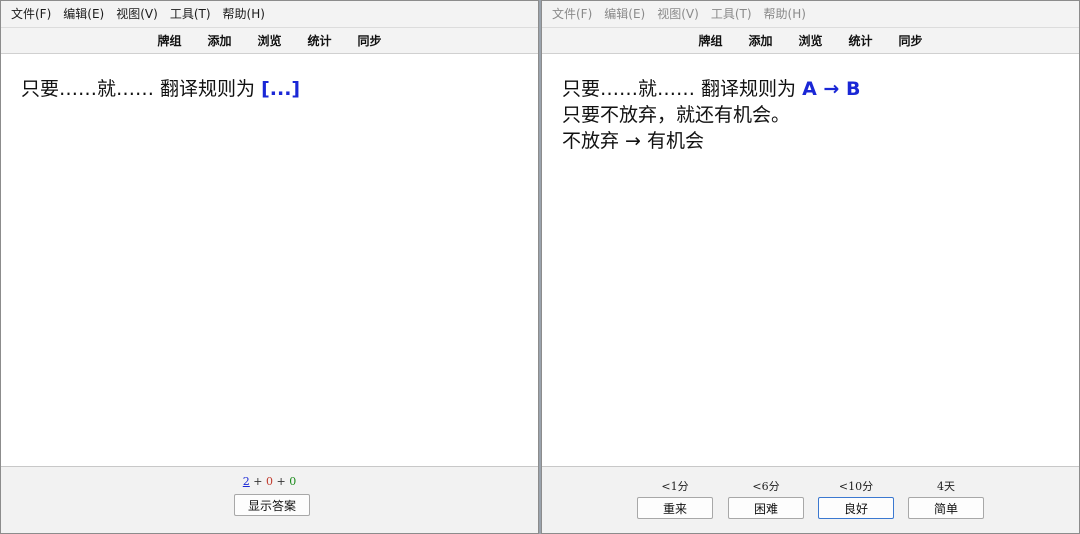 Image resolution: width=1080 pixels, height=534 pixels. I want to click on bottom-bar: 2 + 0 + 0 显示答案, so click(269, 499).